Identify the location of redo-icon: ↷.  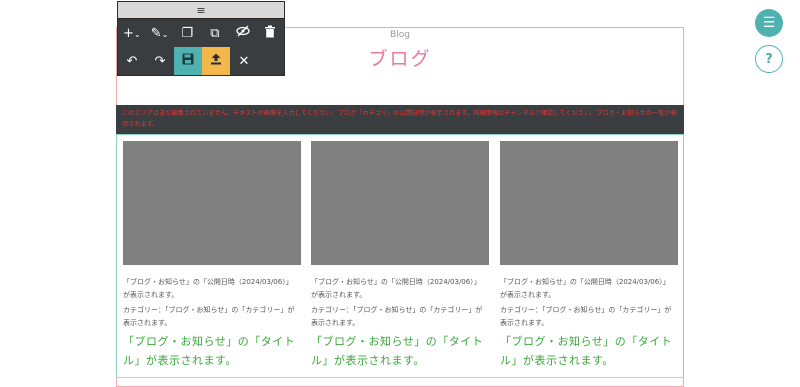
(160, 61).